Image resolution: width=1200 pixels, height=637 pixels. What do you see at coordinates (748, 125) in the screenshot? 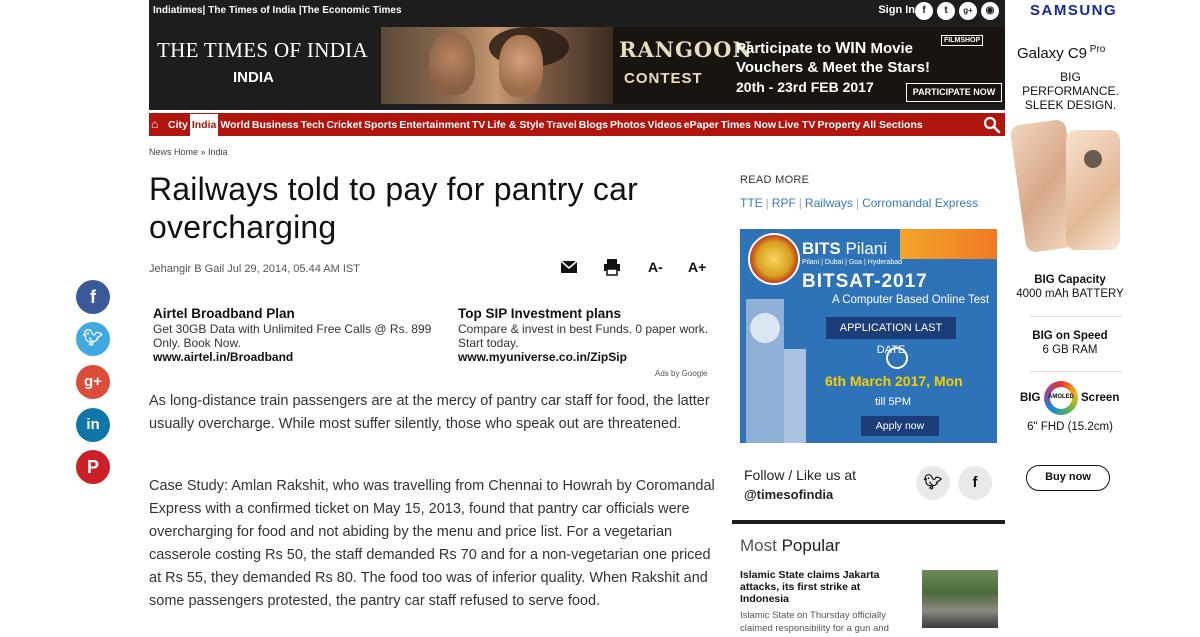
I see `nav-item-times-now: Times Now` at bounding box center [748, 125].